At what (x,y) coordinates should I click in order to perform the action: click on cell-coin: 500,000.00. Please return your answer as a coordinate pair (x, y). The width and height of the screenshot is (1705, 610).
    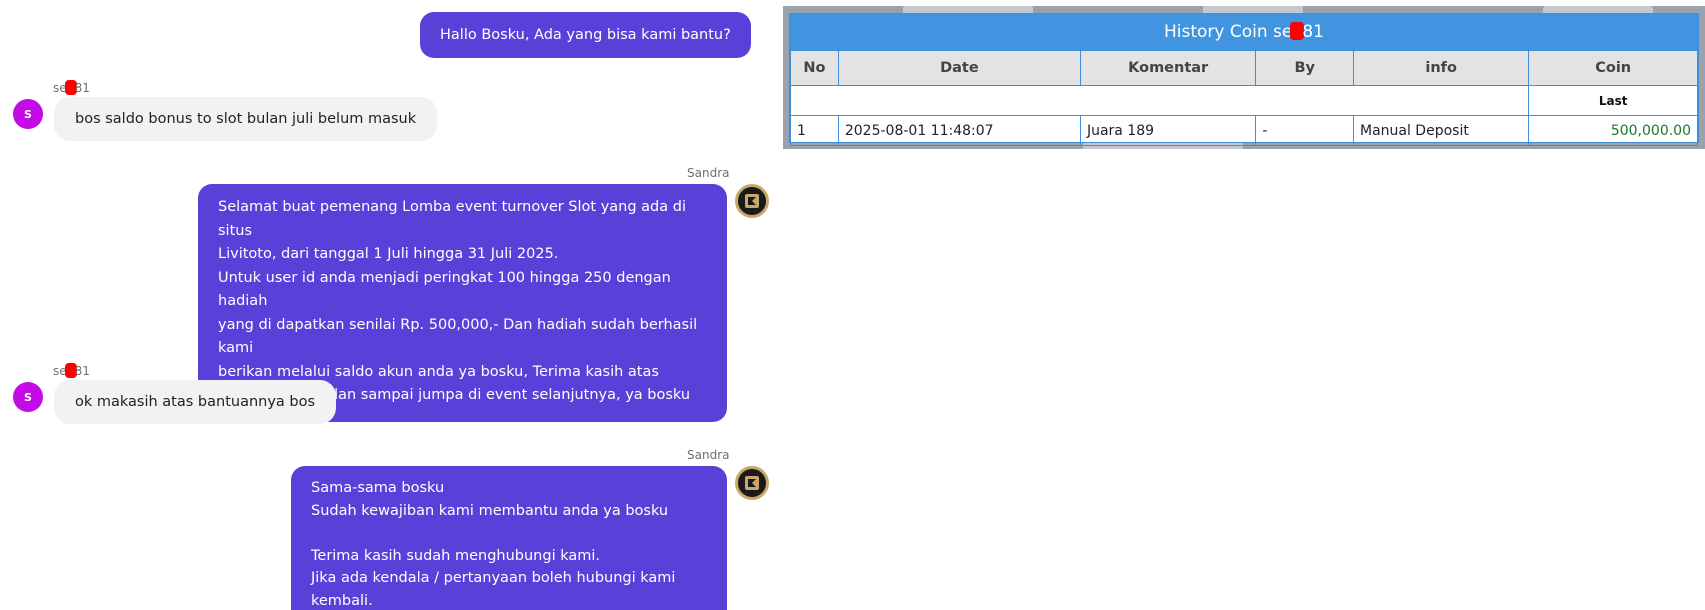
    Looking at the image, I should click on (1613, 130).